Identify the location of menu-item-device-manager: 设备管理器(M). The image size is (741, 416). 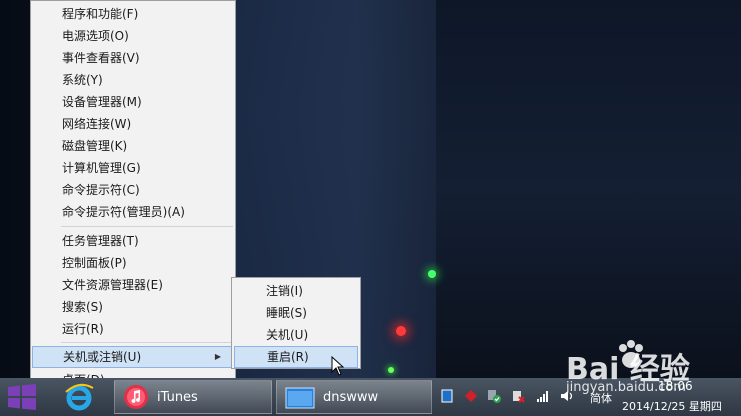
(133, 102).